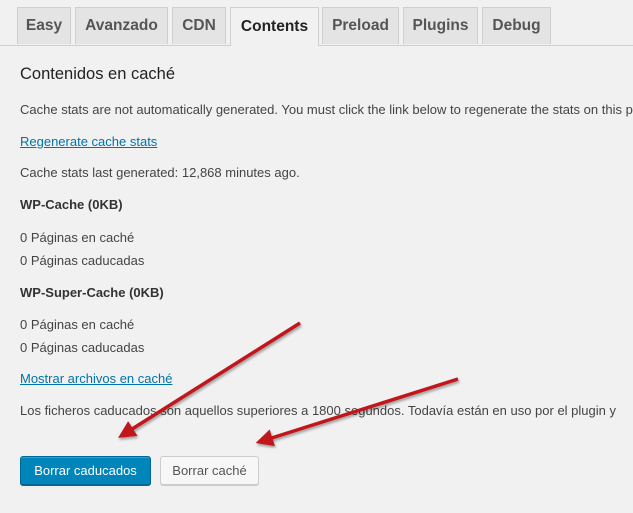 This screenshot has height=513, width=633. I want to click on wp-cache-expired-count: 0 Páginas caducadas, so click(82, 260).